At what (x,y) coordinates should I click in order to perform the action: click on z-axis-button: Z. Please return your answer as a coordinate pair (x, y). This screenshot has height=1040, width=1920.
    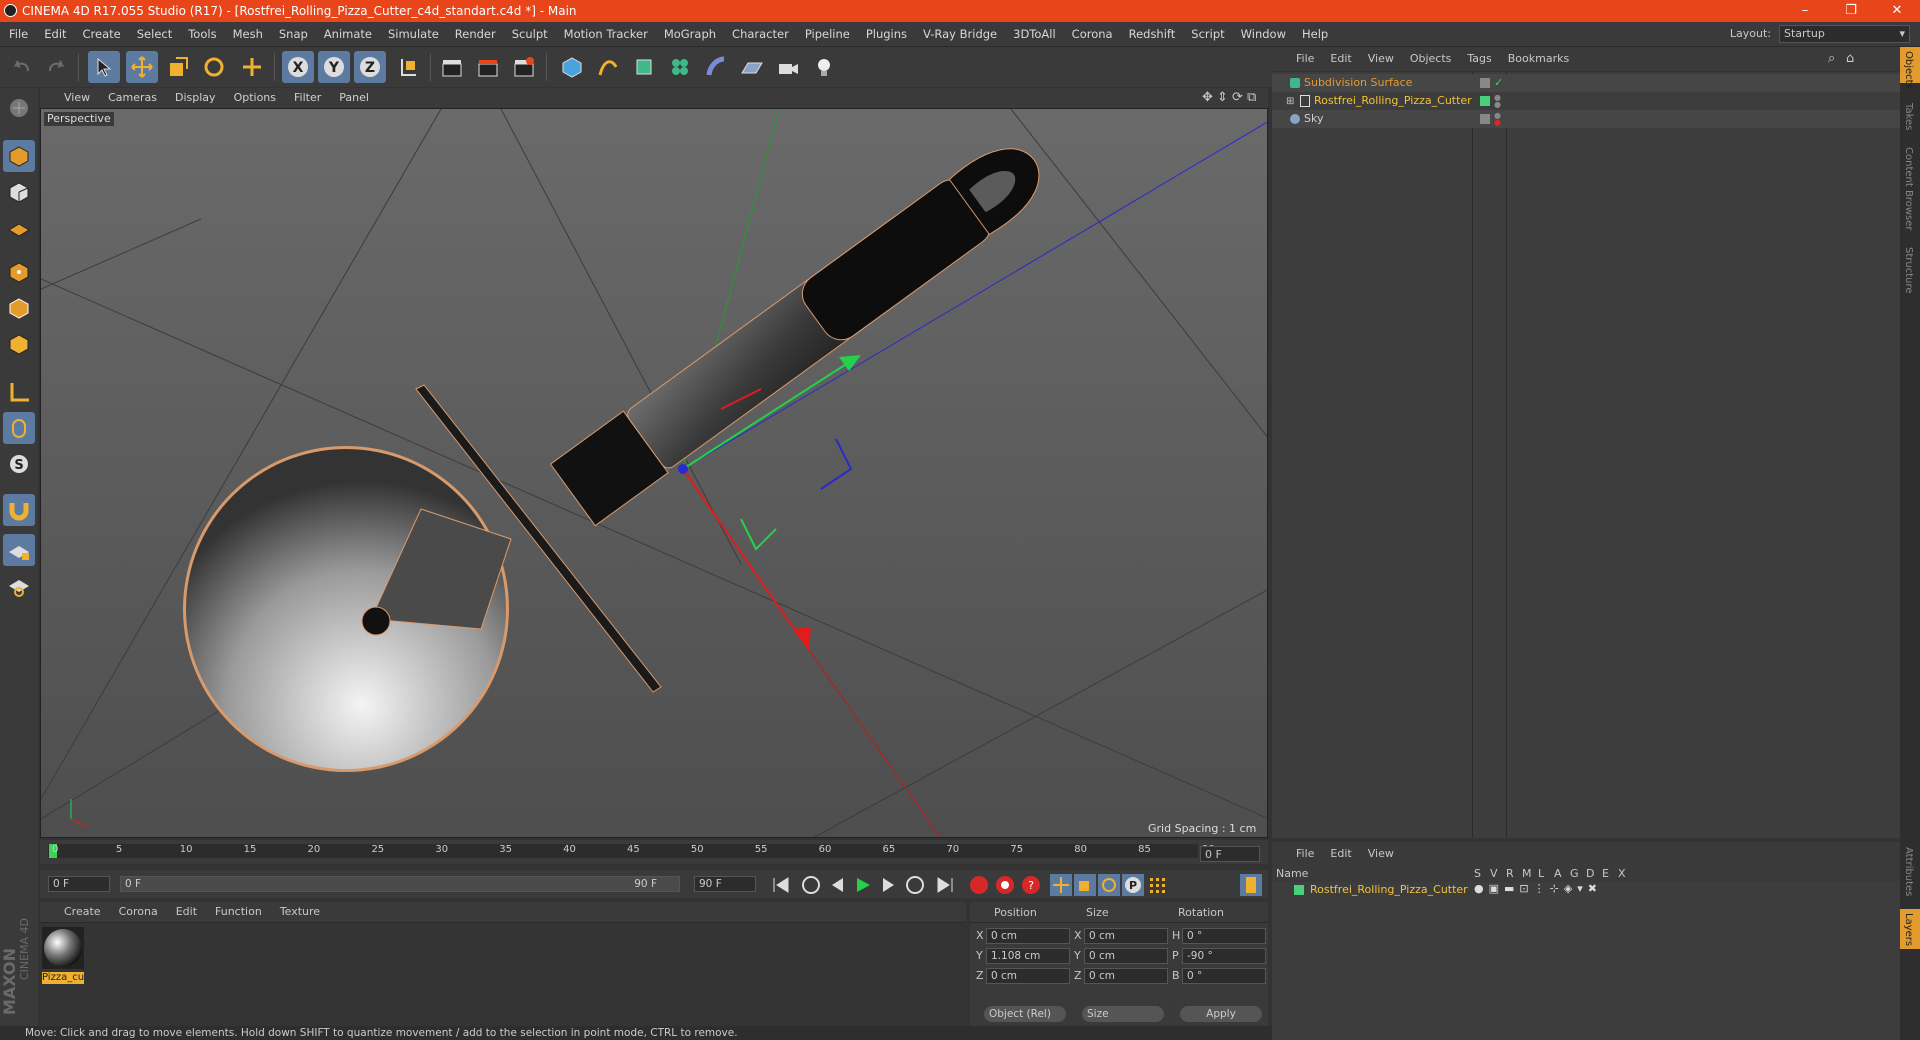
    Looking at the image, I should click on (370, 67).